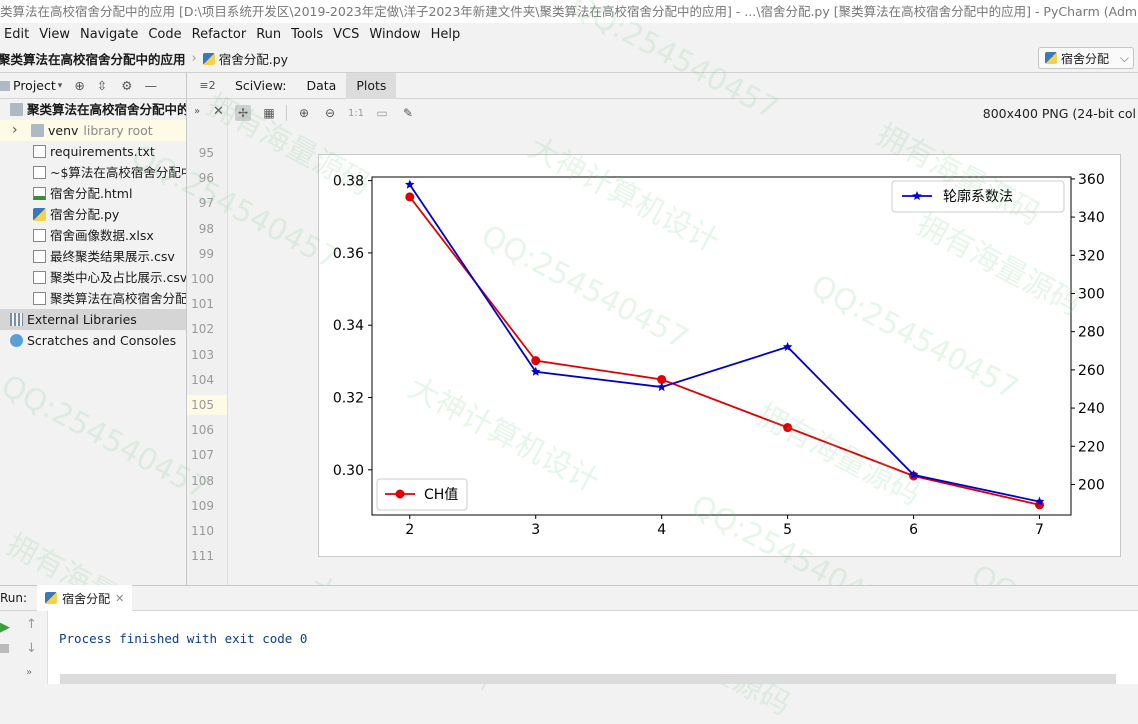  Describe the element at coordinates (1091, 447) in the screenshot. I see `y-right-tick-label: 220` at that location.